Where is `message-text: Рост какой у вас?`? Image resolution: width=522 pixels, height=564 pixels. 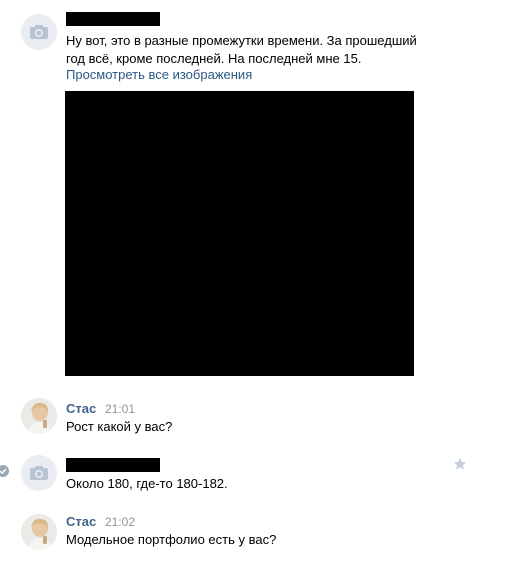 message-text: Рост какой у вас? is located at coordinates (119, 426).